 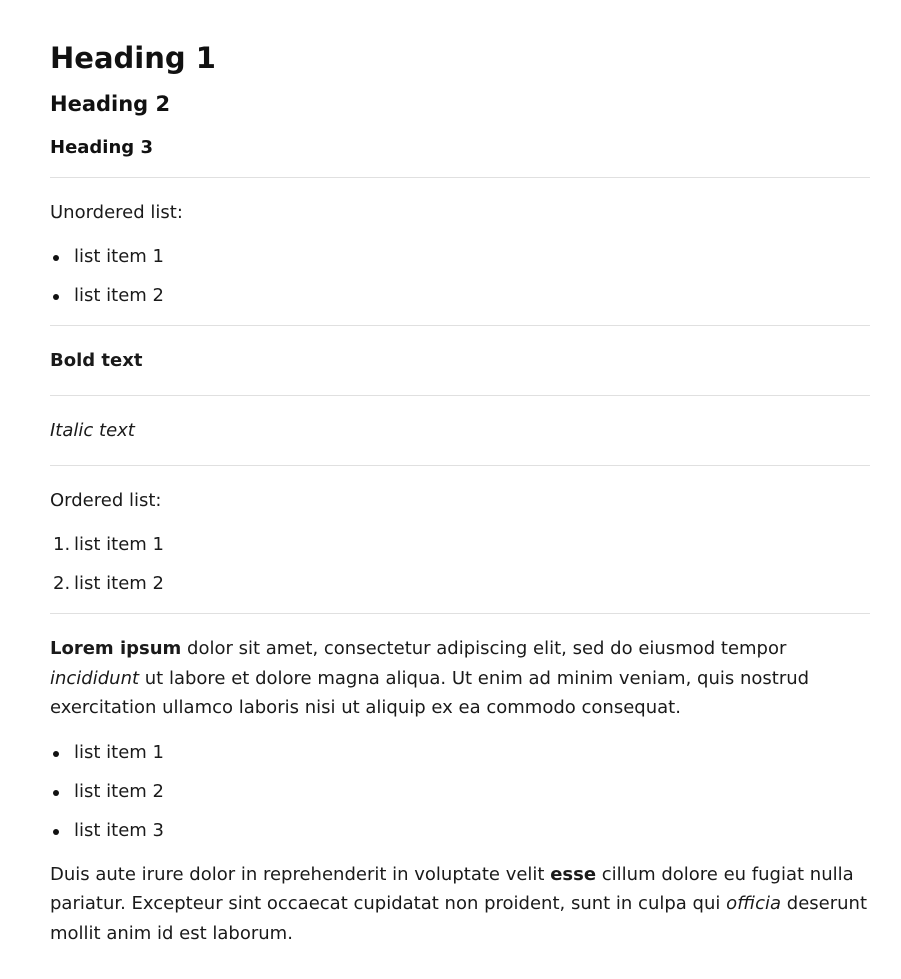 I want to click on list-item: 2. list item 2, so click(x=460, y=583).